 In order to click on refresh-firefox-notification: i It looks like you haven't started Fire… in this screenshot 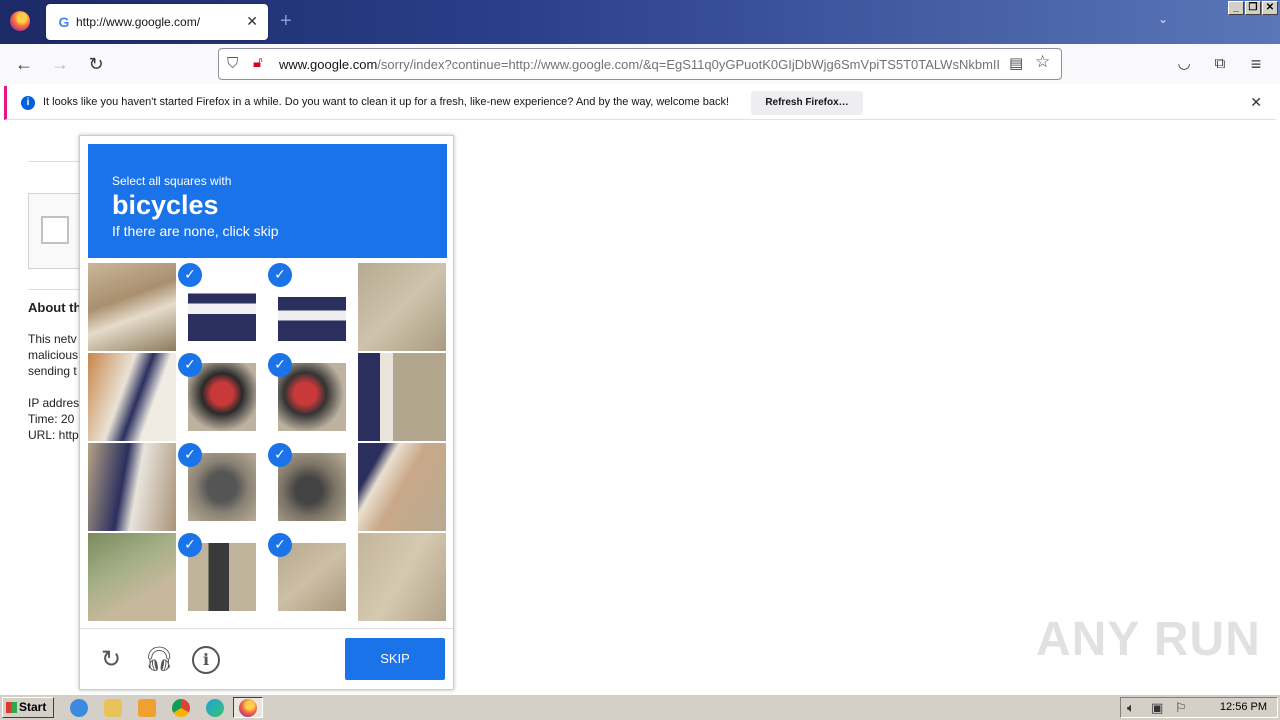, I will do `click(640, 103)`.